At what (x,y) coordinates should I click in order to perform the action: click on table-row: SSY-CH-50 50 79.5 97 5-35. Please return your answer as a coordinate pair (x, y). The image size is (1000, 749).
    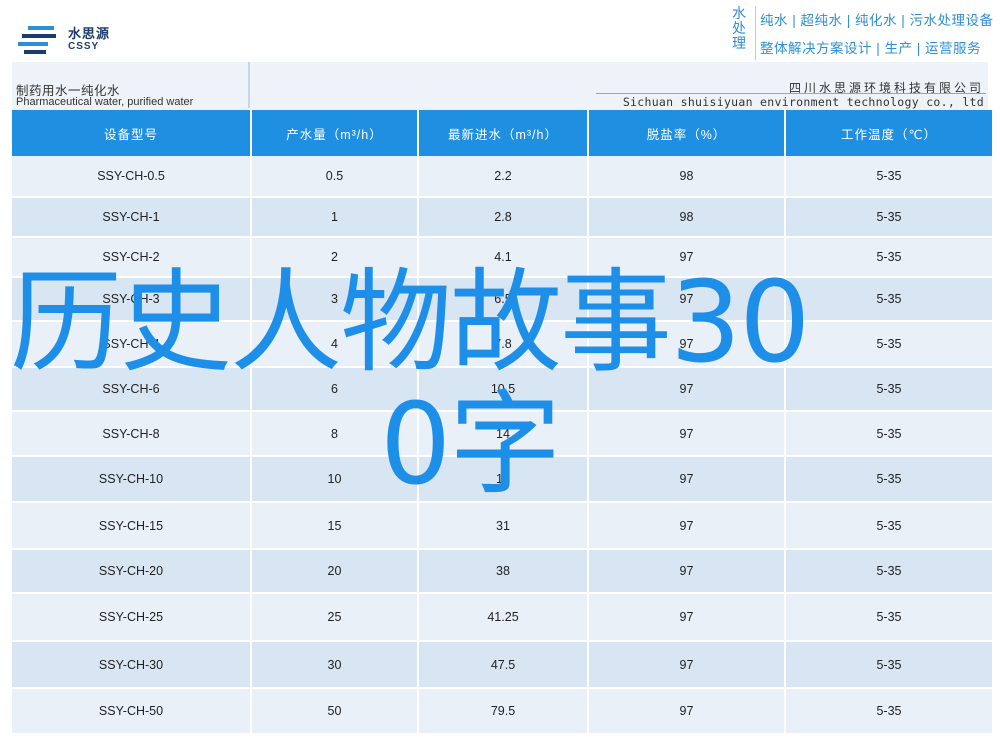
    Looking at the image, I should click on (502, 712).